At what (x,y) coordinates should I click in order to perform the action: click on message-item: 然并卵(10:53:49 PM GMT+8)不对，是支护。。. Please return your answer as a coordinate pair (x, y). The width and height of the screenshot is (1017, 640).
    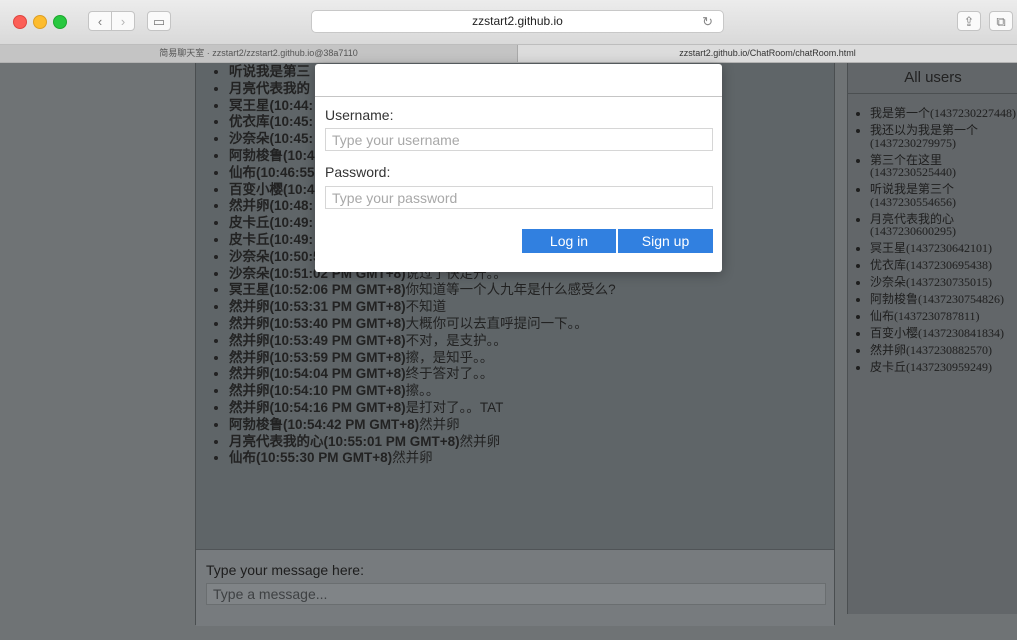
    Looking at the image, I should click on (531, 341).